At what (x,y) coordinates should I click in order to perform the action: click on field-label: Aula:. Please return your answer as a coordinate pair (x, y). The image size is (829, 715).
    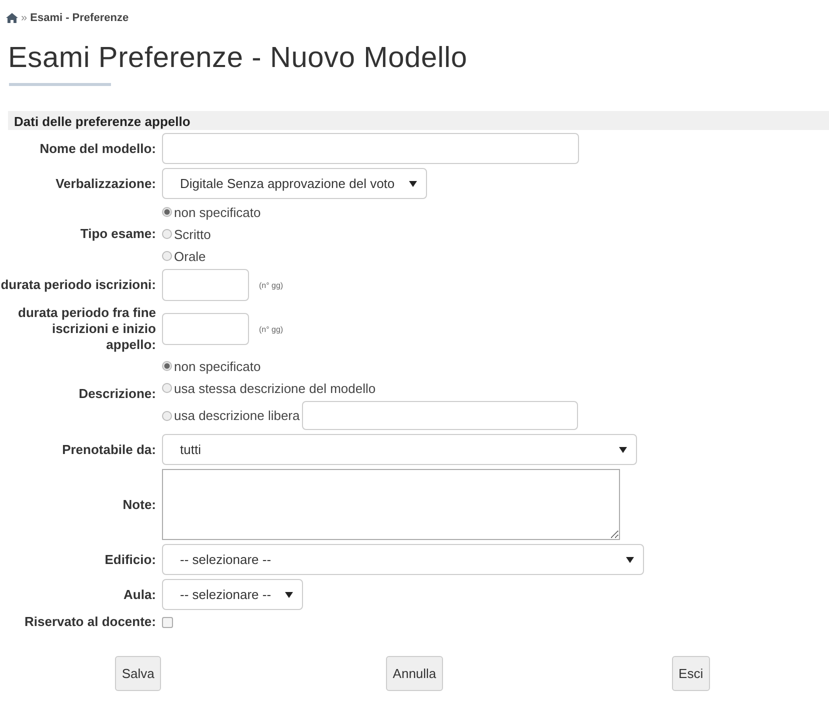
    Looking at the image, I should click on (139, 594).